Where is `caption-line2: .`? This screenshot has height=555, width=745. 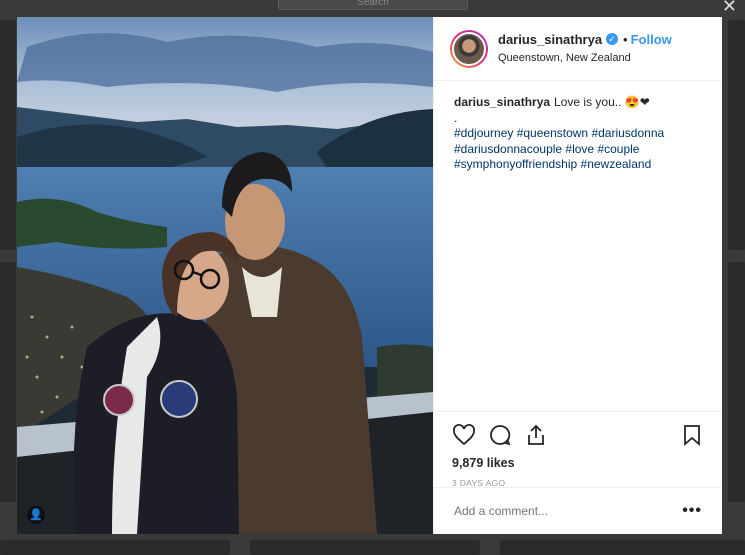 caption-line2: . is located at coordinates (456, 117).